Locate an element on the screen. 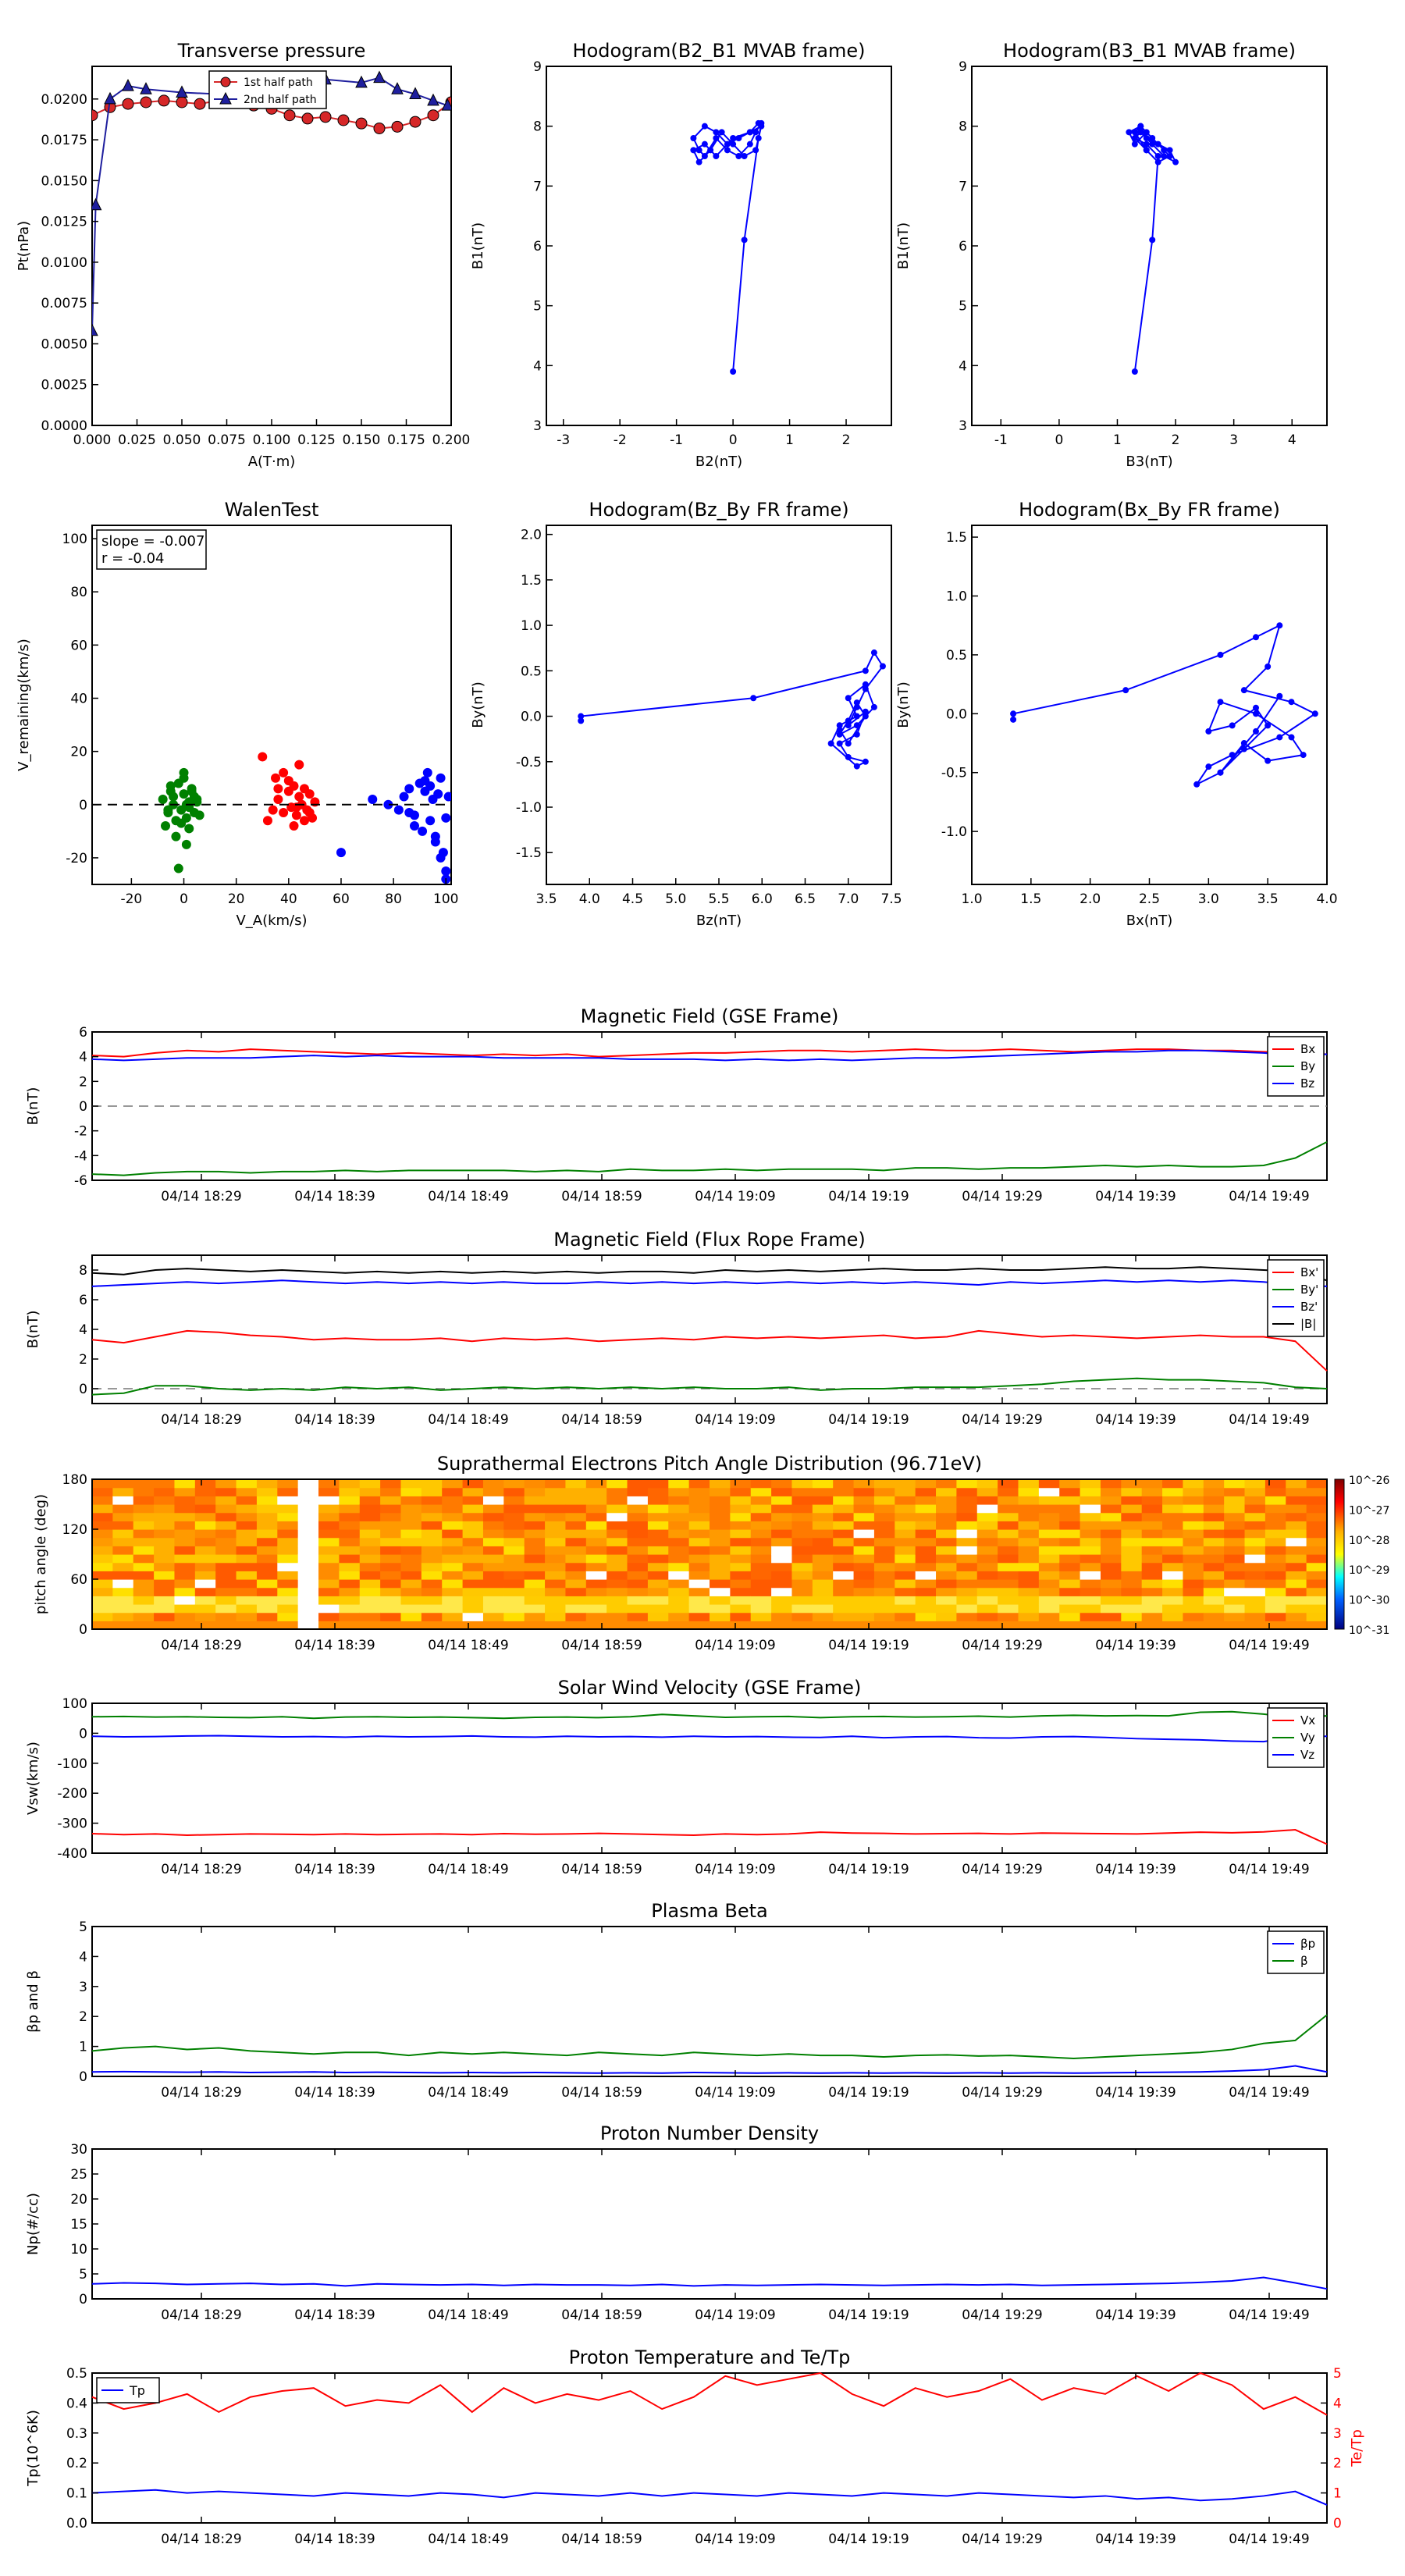 The height and width of the screenshot is (2576, 1405). y-axis-label: Pt(nPa) is located at coordinates (24, 246).